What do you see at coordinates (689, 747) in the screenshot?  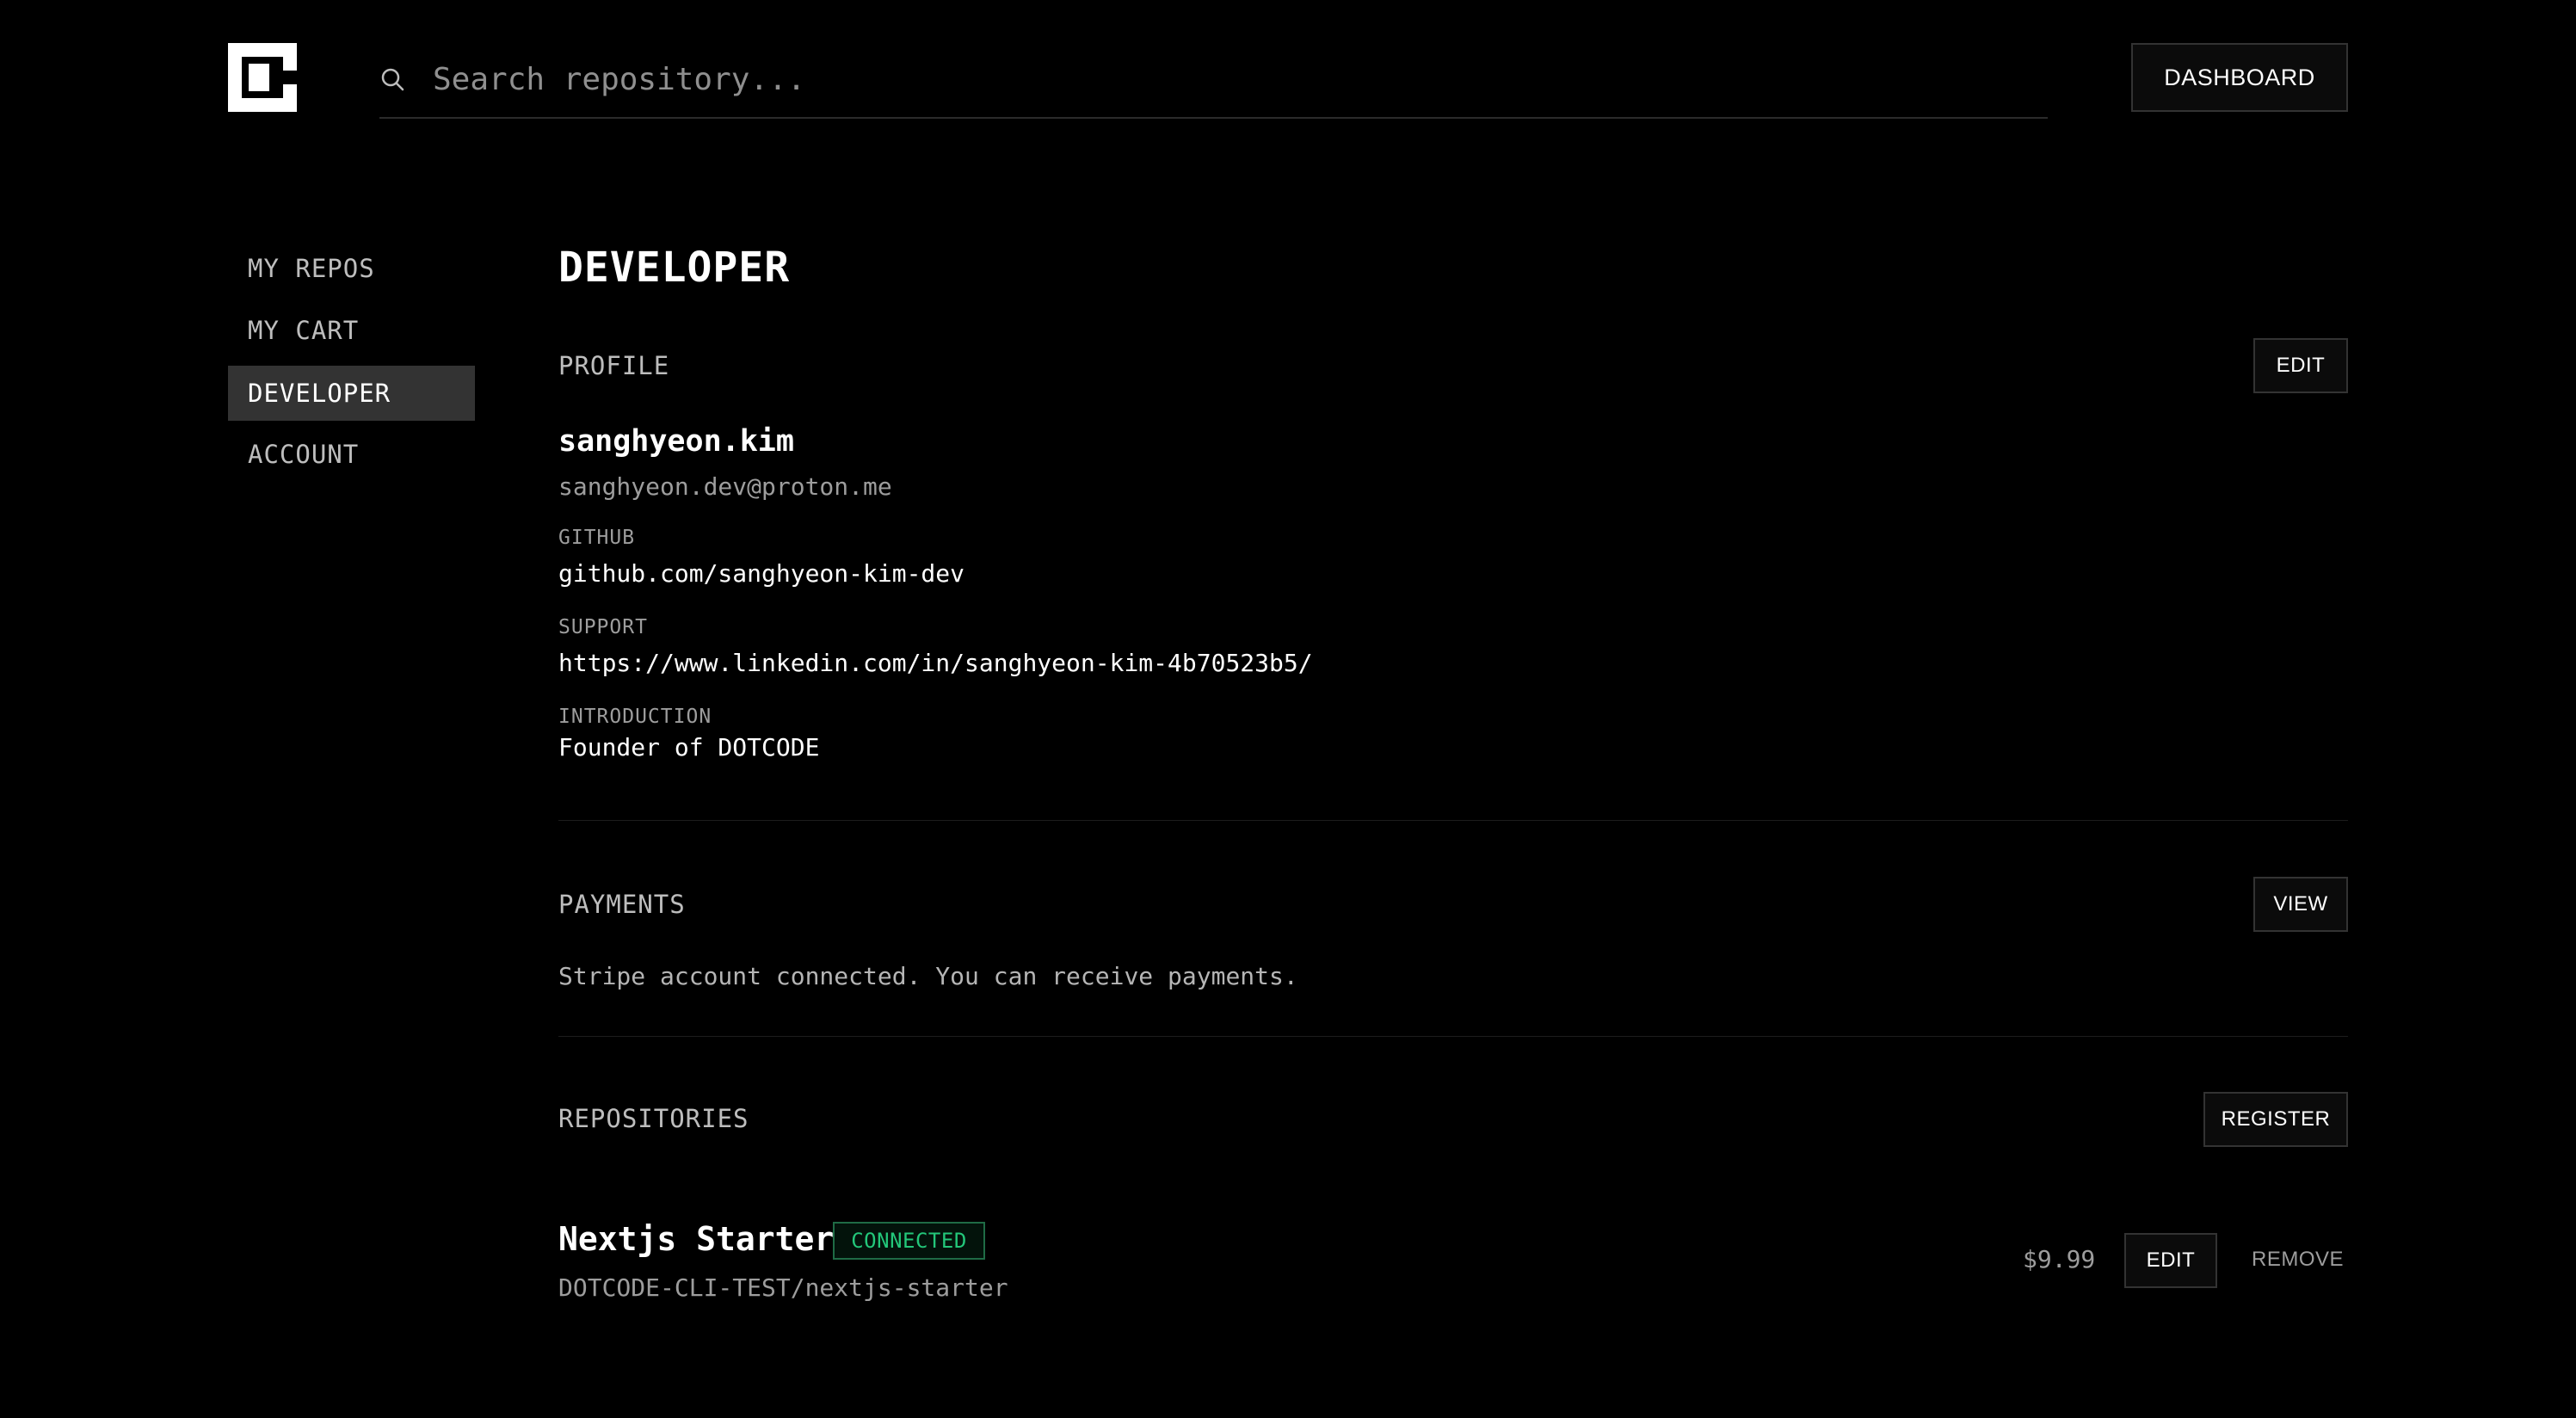 I see `introduction-value: Founder of DOTCODE` at bounding box center [689, 747].